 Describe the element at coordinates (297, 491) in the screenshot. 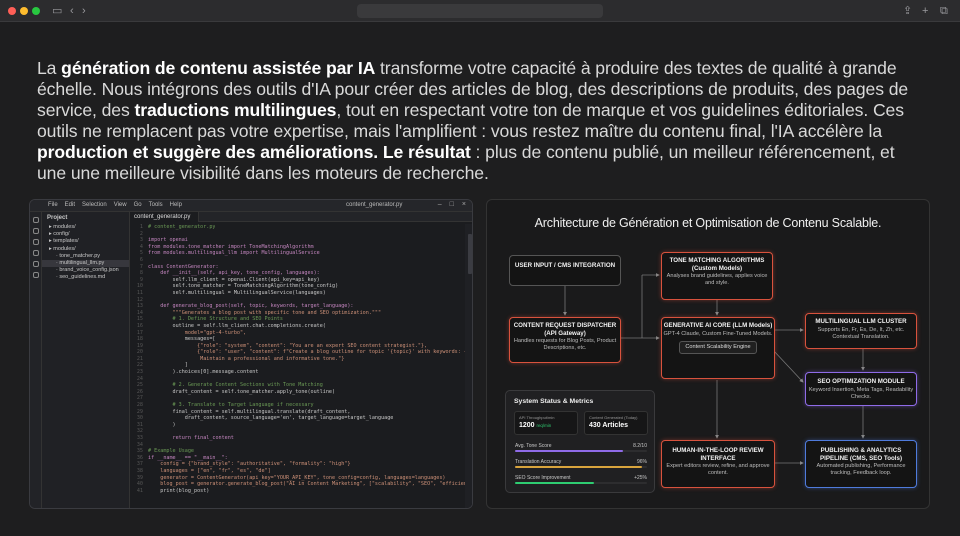

I see `code-line: 41 print(blog_post)` at that location.